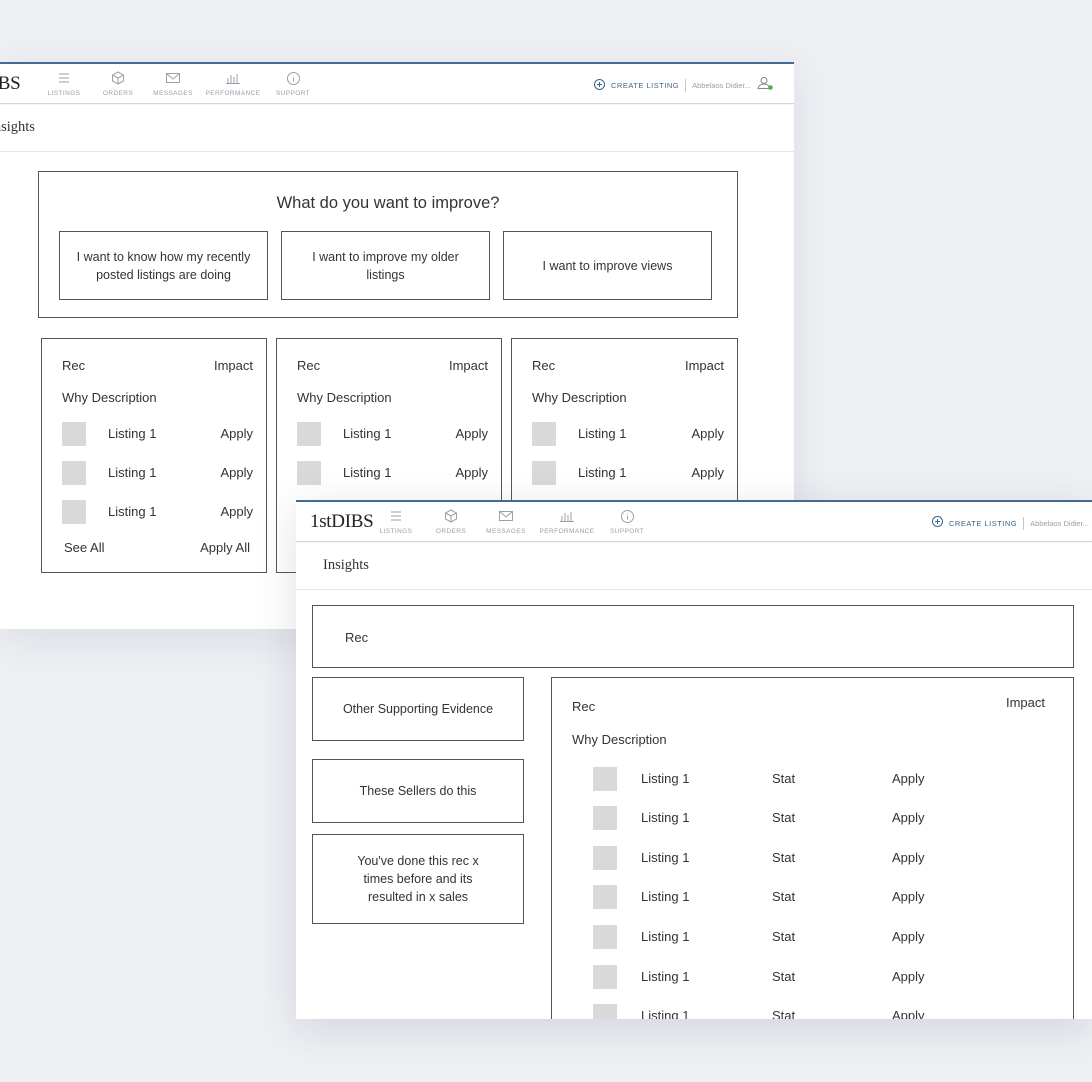 The image size is (1092, 1082). Describe the element at coordinates (385, 265) in the screenshot. I see `improve-option-older: I want to improve my older listings` at that location.